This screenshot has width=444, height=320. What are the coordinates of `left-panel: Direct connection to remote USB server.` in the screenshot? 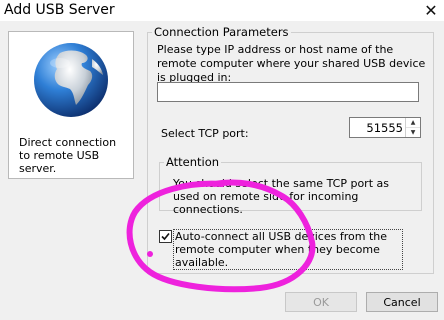 It's located at (71, 105).